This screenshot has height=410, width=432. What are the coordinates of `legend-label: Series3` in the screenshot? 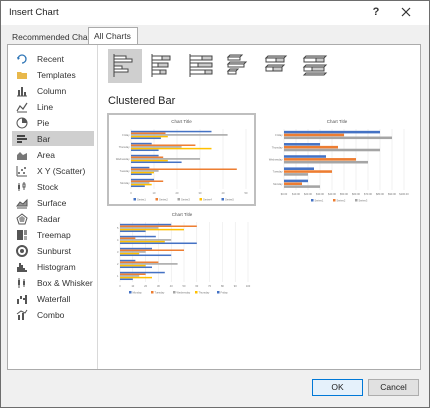 It's located at (363, 200).